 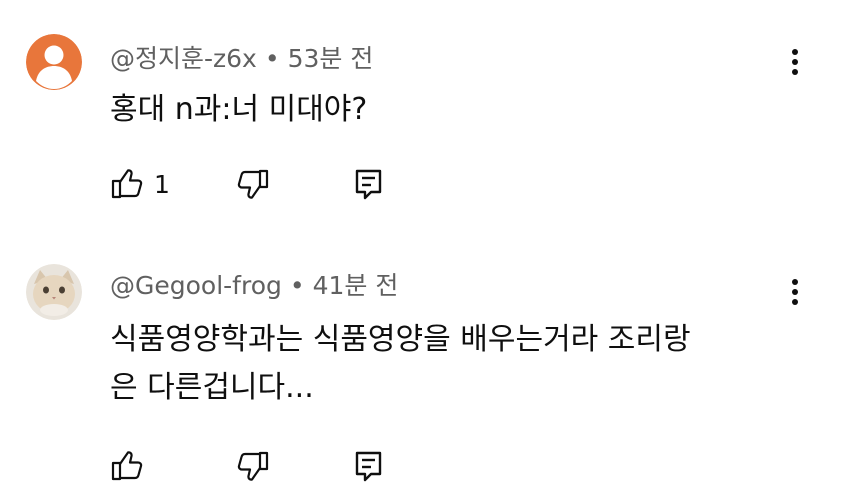 I want to click on author-name: @Gegool-frog, so click(x=196, y=285).